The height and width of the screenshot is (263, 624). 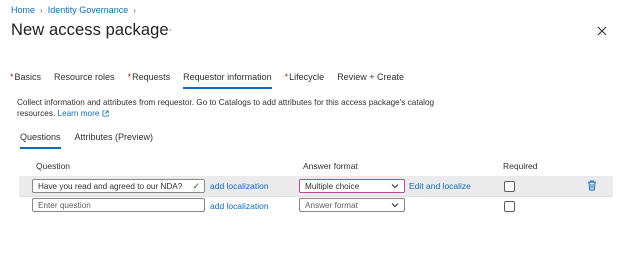 What do you see at coordinates (166, 30) in the screenshot?
I see `more-options-icon: ···` at bounding box center [166, 30].